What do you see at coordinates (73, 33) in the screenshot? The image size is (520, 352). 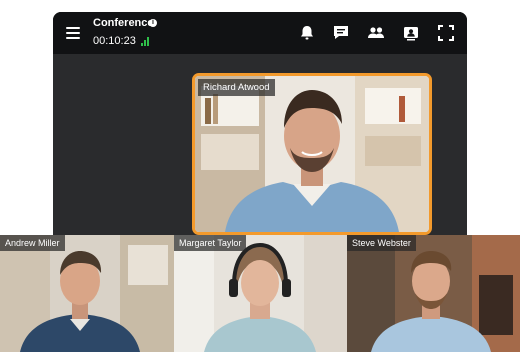 I see `hamburger-menu-icon` at bounding box center [73, 33].